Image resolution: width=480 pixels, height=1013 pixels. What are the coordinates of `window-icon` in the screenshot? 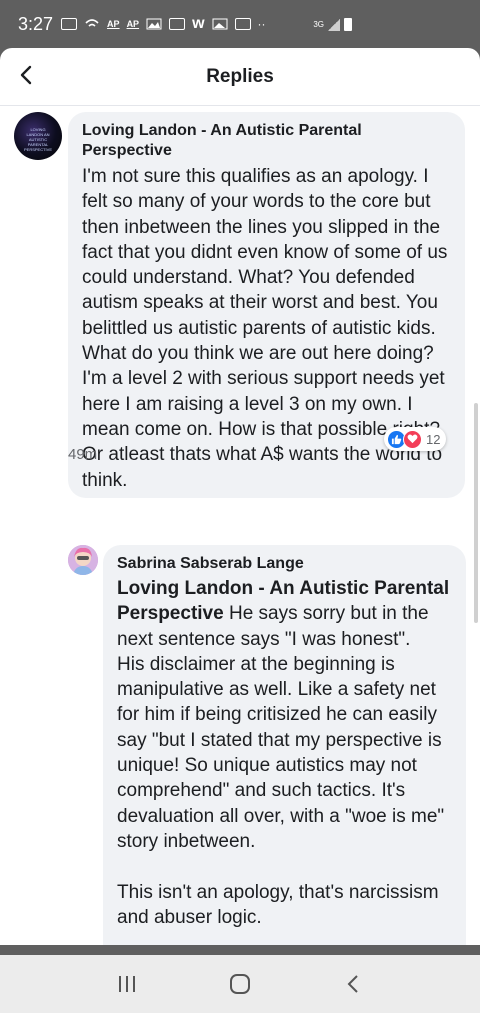 It's located at (242, 24).